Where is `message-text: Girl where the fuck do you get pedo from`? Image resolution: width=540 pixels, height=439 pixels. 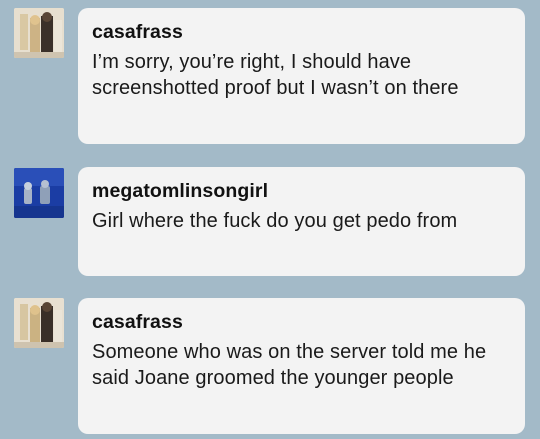 message-text: Girl where the fuck do you get pedo from is located at coordinates (275, 221).